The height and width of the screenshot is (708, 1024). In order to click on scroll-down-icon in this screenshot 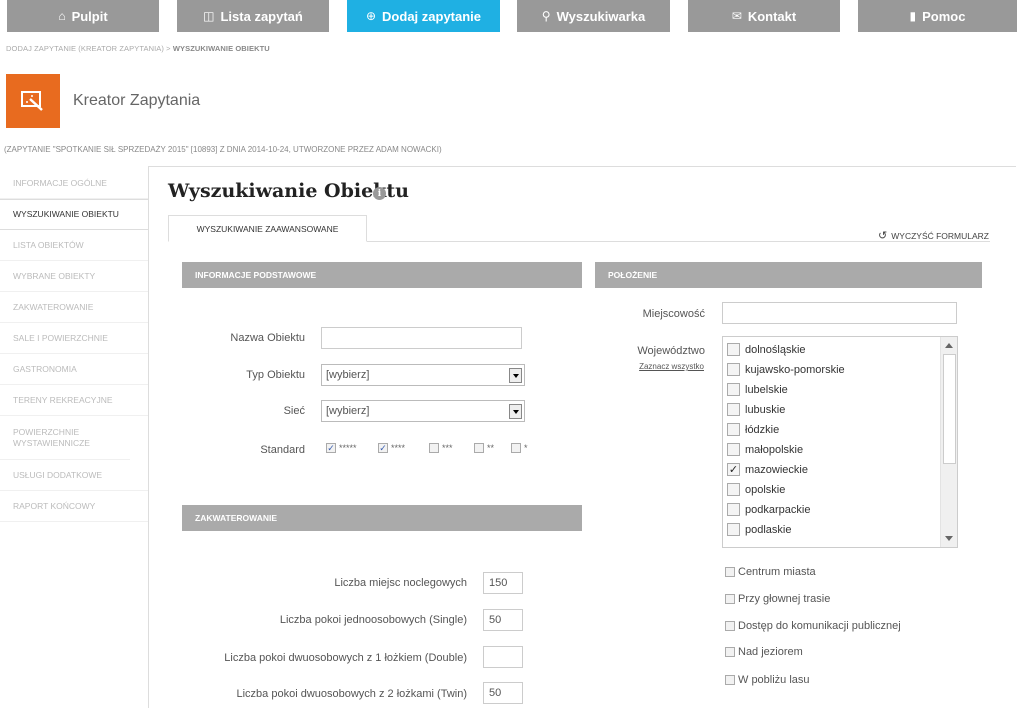, I will do `click(949, 538)`.